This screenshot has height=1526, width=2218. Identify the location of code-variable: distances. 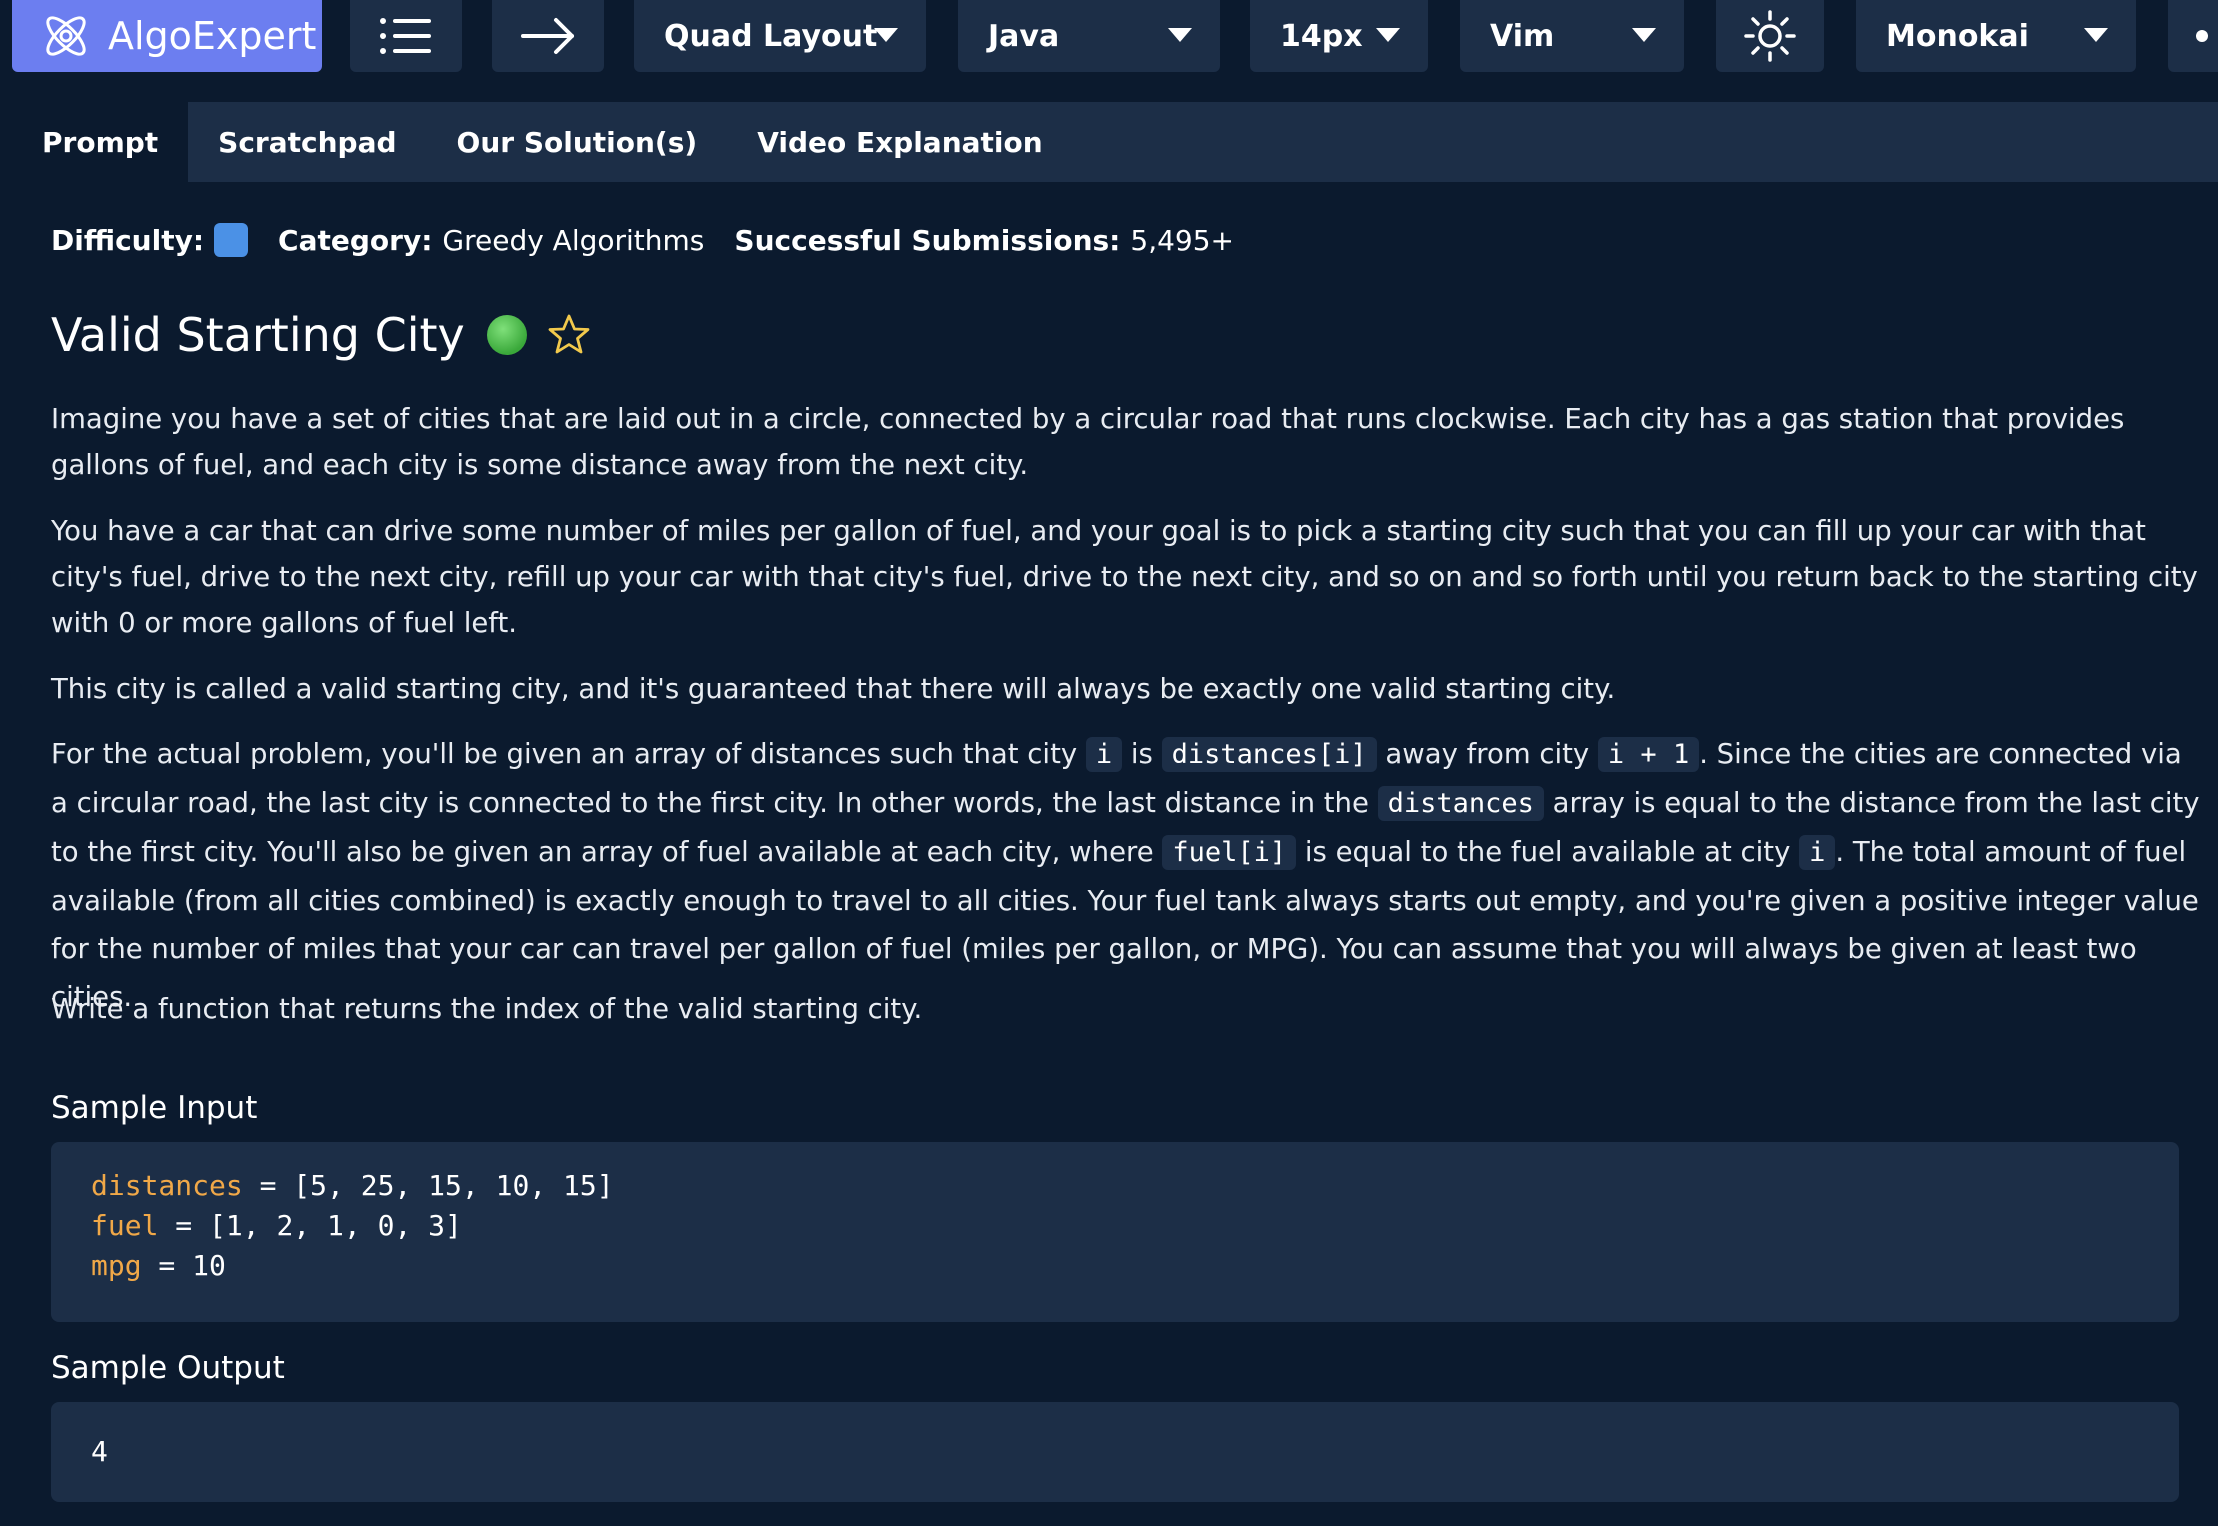
(167, 1185).